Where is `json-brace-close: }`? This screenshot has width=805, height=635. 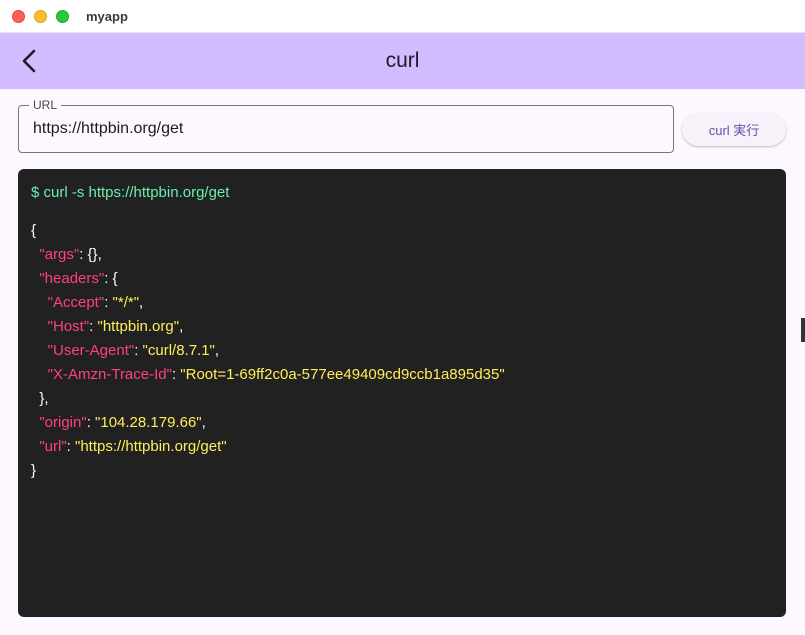
json-brace-close: } is located at coordinates (34, 470).